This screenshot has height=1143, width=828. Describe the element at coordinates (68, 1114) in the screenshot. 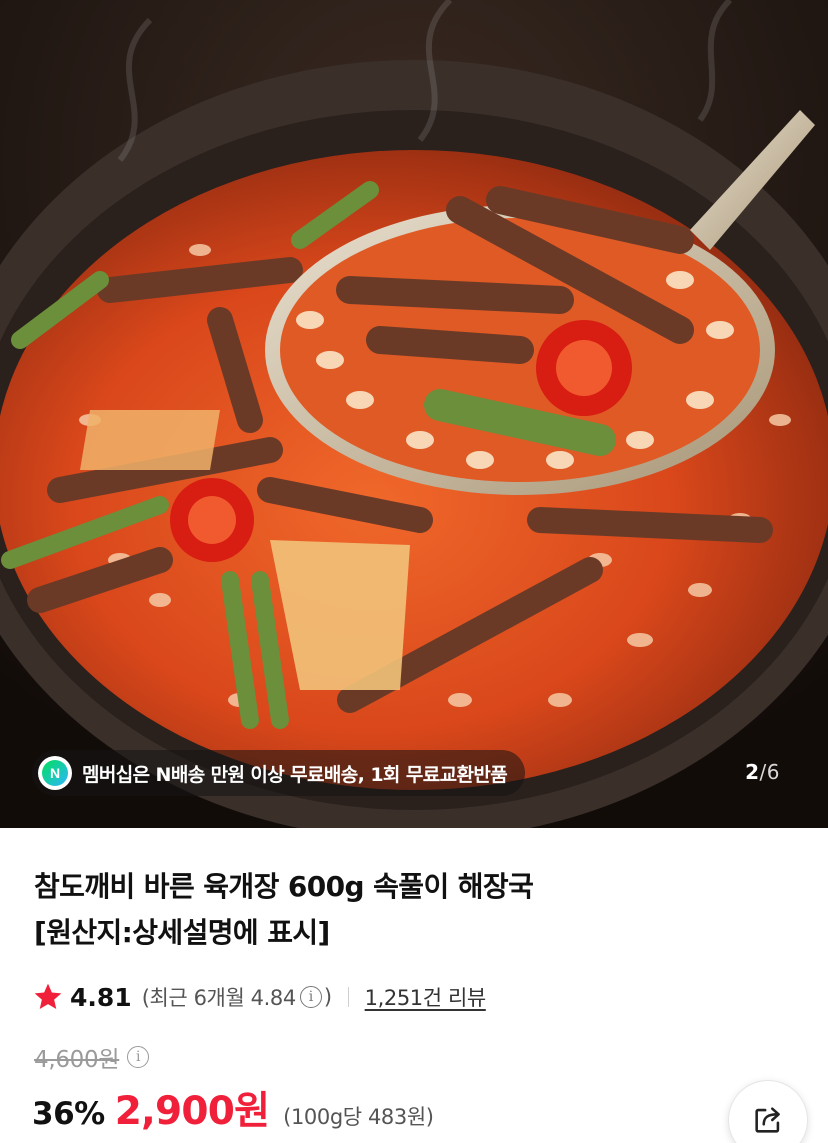

I see `discount-rate: 36%` at that location.